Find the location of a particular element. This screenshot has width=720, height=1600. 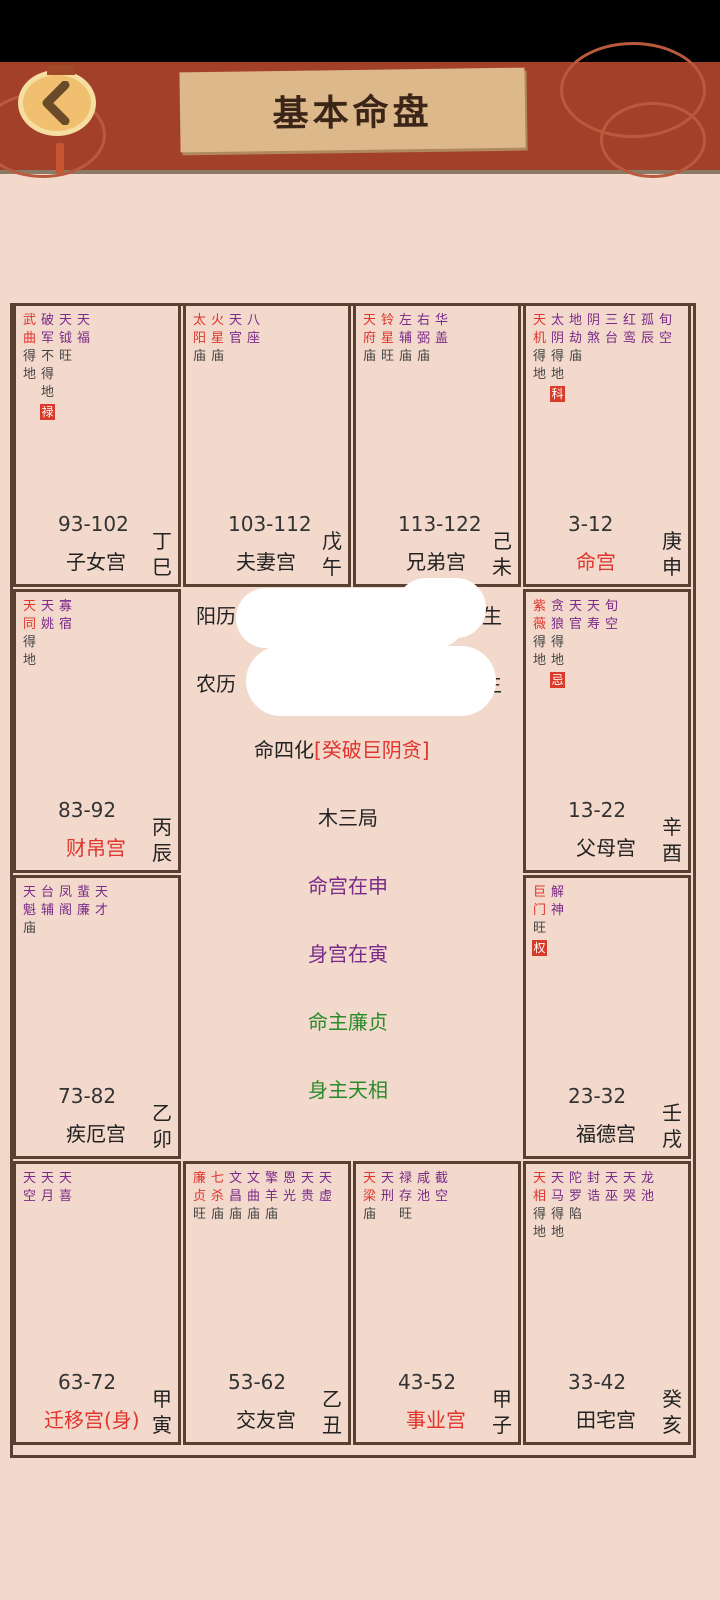

star-column: 天 喜 is located at coordinates (65, 1188).